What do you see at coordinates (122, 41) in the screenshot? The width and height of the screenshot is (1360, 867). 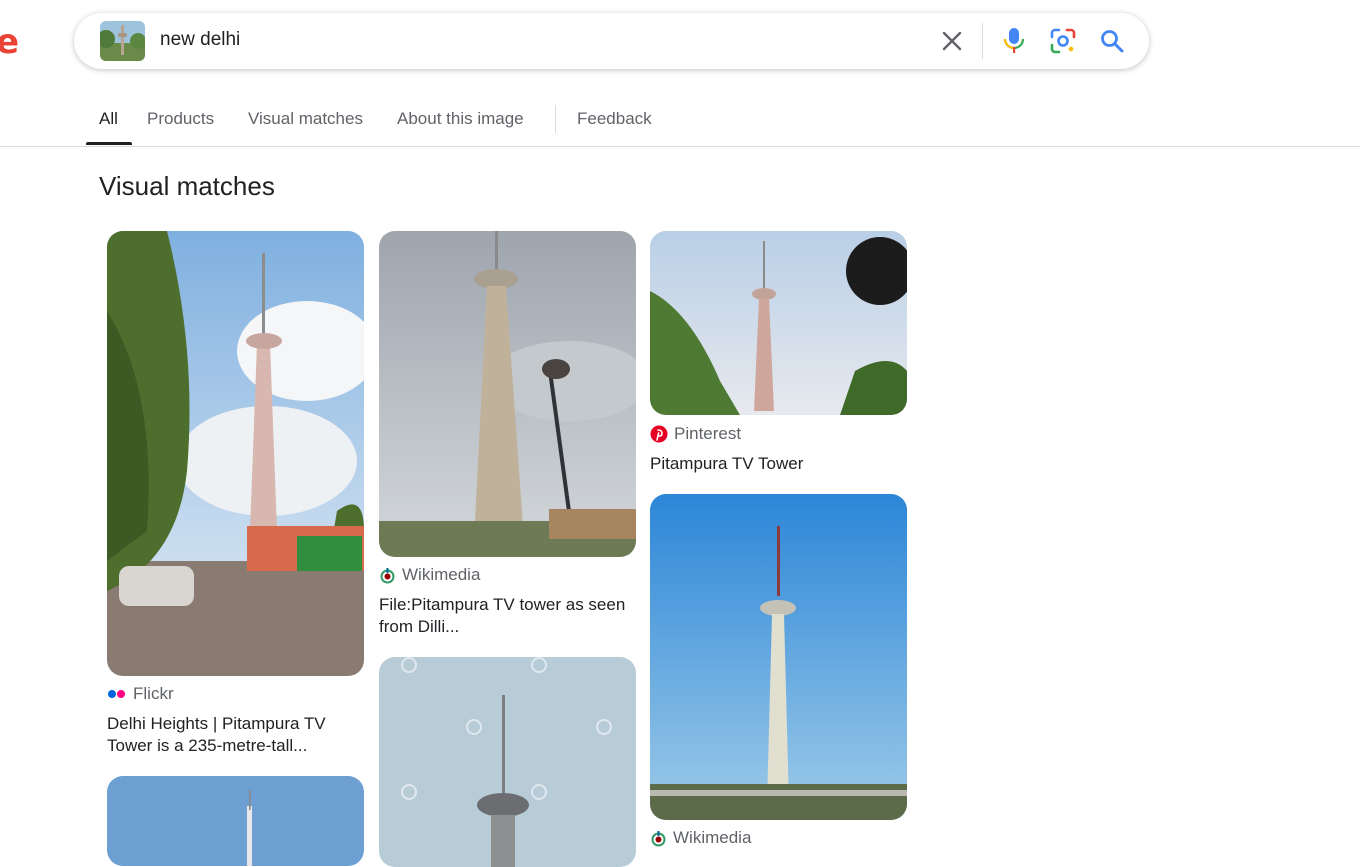 I see `search-image-thumbnail` at bounding box center [122, 41].